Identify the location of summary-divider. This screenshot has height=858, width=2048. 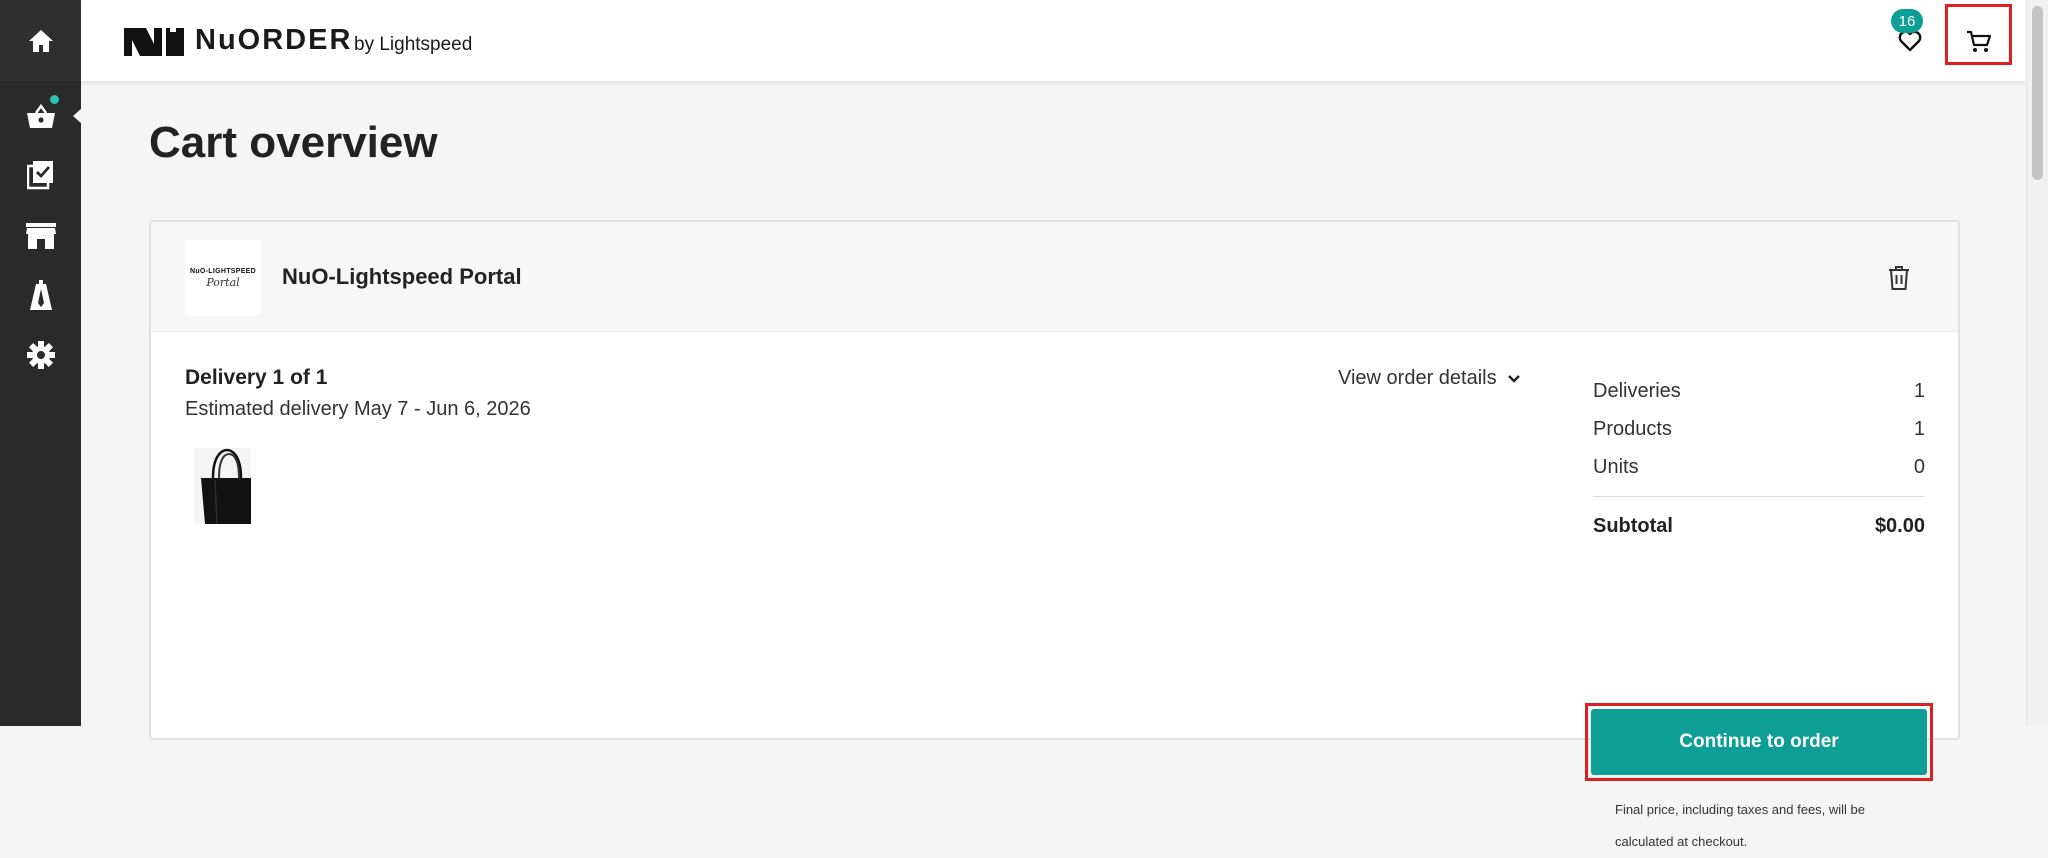
(1759, 496).